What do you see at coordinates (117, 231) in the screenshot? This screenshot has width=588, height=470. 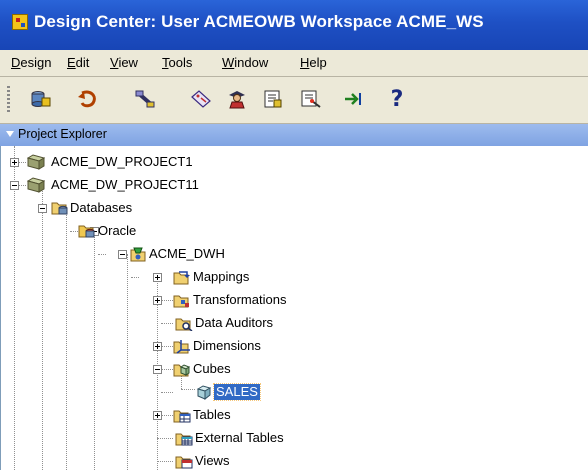 I see `tree-node-oracle: Oracle` at bounding box center [117, 231].